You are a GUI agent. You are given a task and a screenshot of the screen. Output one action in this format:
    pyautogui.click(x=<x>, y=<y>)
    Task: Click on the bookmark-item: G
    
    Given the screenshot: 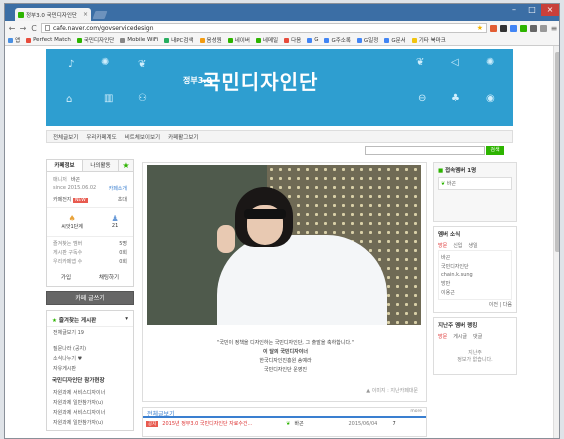 What is the action you would take?
    pyautogui.click(x=312, y=40)
    